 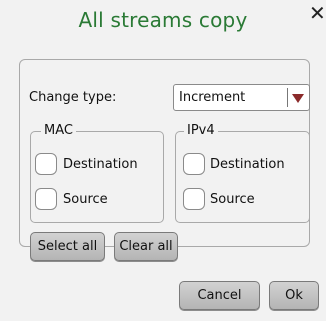 What do you see at coordinates (194, 164) in the screenshot?
I see `ipv4-destination-checkbox` at bounding box center [194, 164].